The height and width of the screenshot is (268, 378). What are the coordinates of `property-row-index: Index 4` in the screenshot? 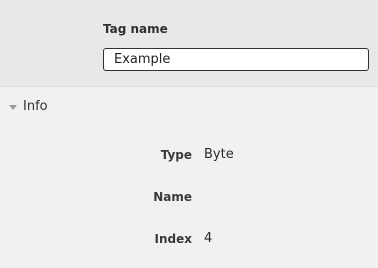 It's located at (189, 241).